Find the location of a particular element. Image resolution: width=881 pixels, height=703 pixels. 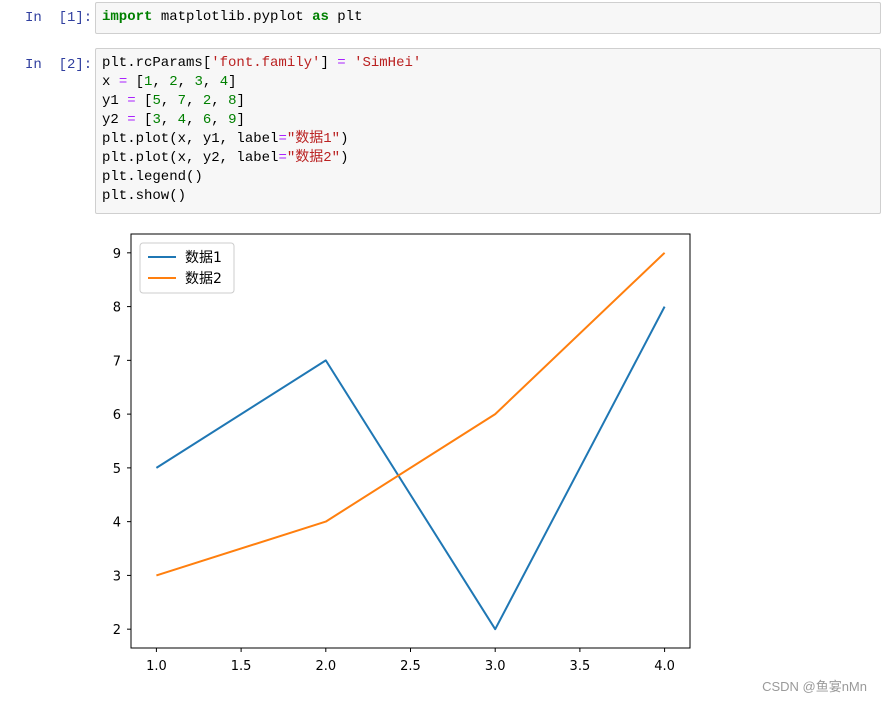

code-token: as is located at coordinates (320, 17).